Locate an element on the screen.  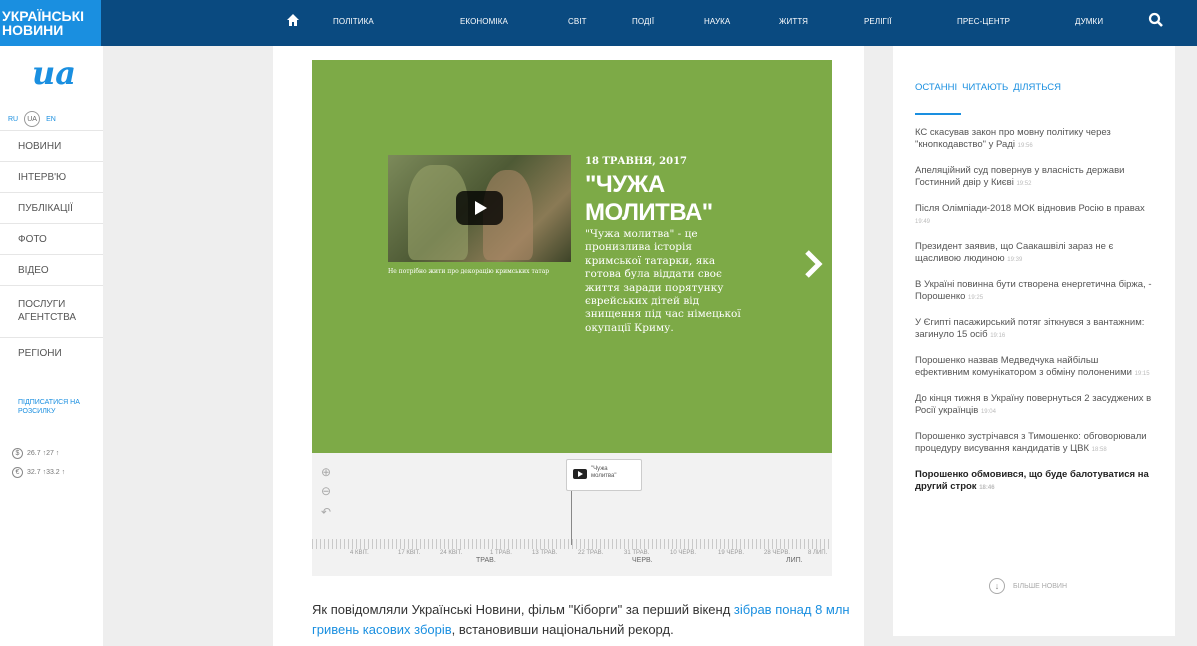
news-tabs: ОСТАННІ ЧИТАЮТЬ ДІЛЯТЬСЯ is located at coordinates (988, 87).